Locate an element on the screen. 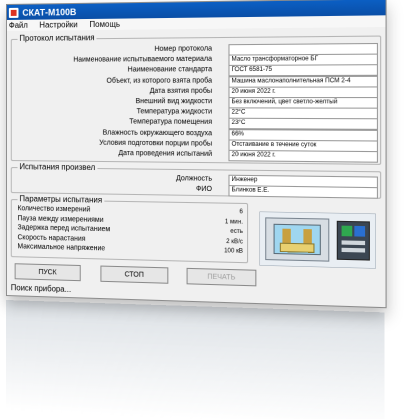 The image size is (419, 419). device-illustration is located at coordinates (317, 240).